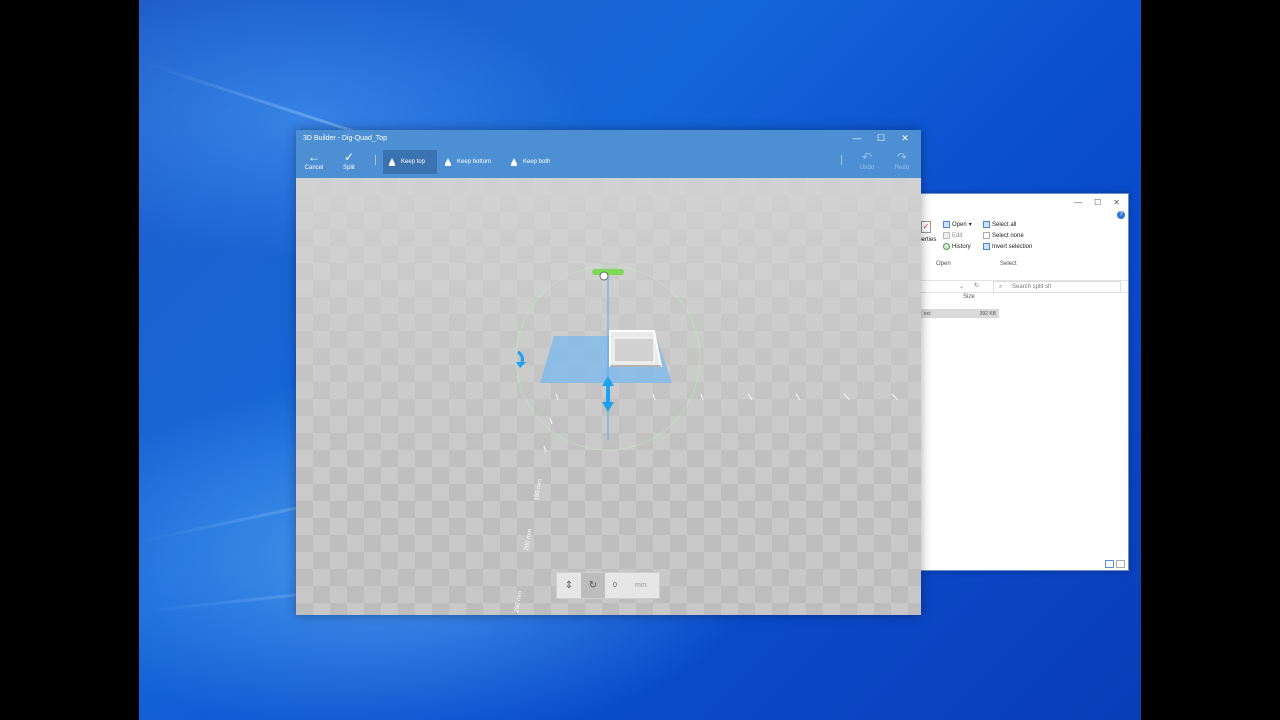 The image size is (1280, 720). I want to click on select-all-button: Select all, so click(999, 224).